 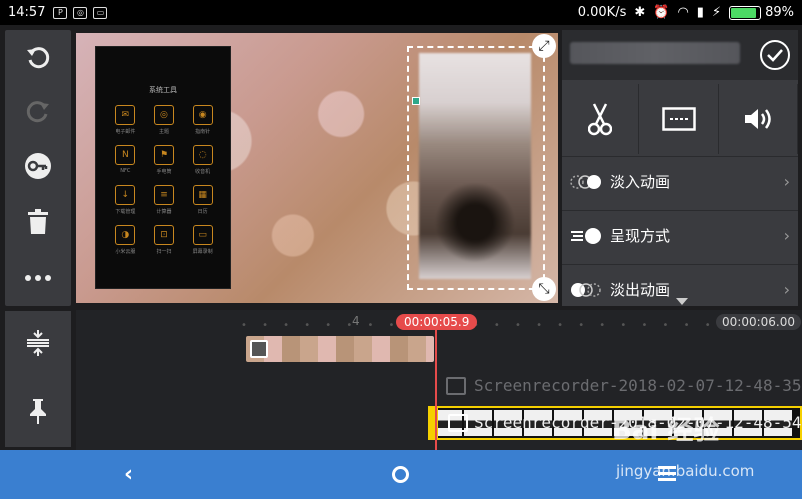 I want to click on bluetooth-icon: ✱, so click(x=640, y=12).